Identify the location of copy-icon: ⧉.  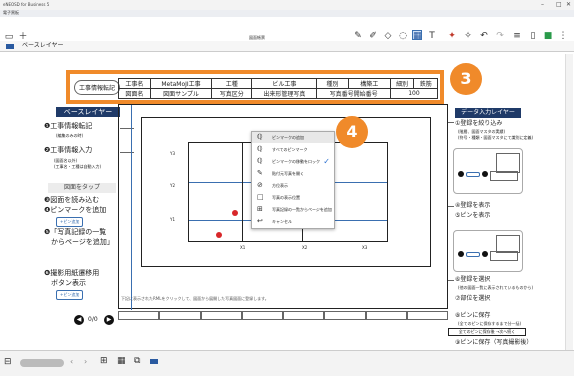
(137, 361).